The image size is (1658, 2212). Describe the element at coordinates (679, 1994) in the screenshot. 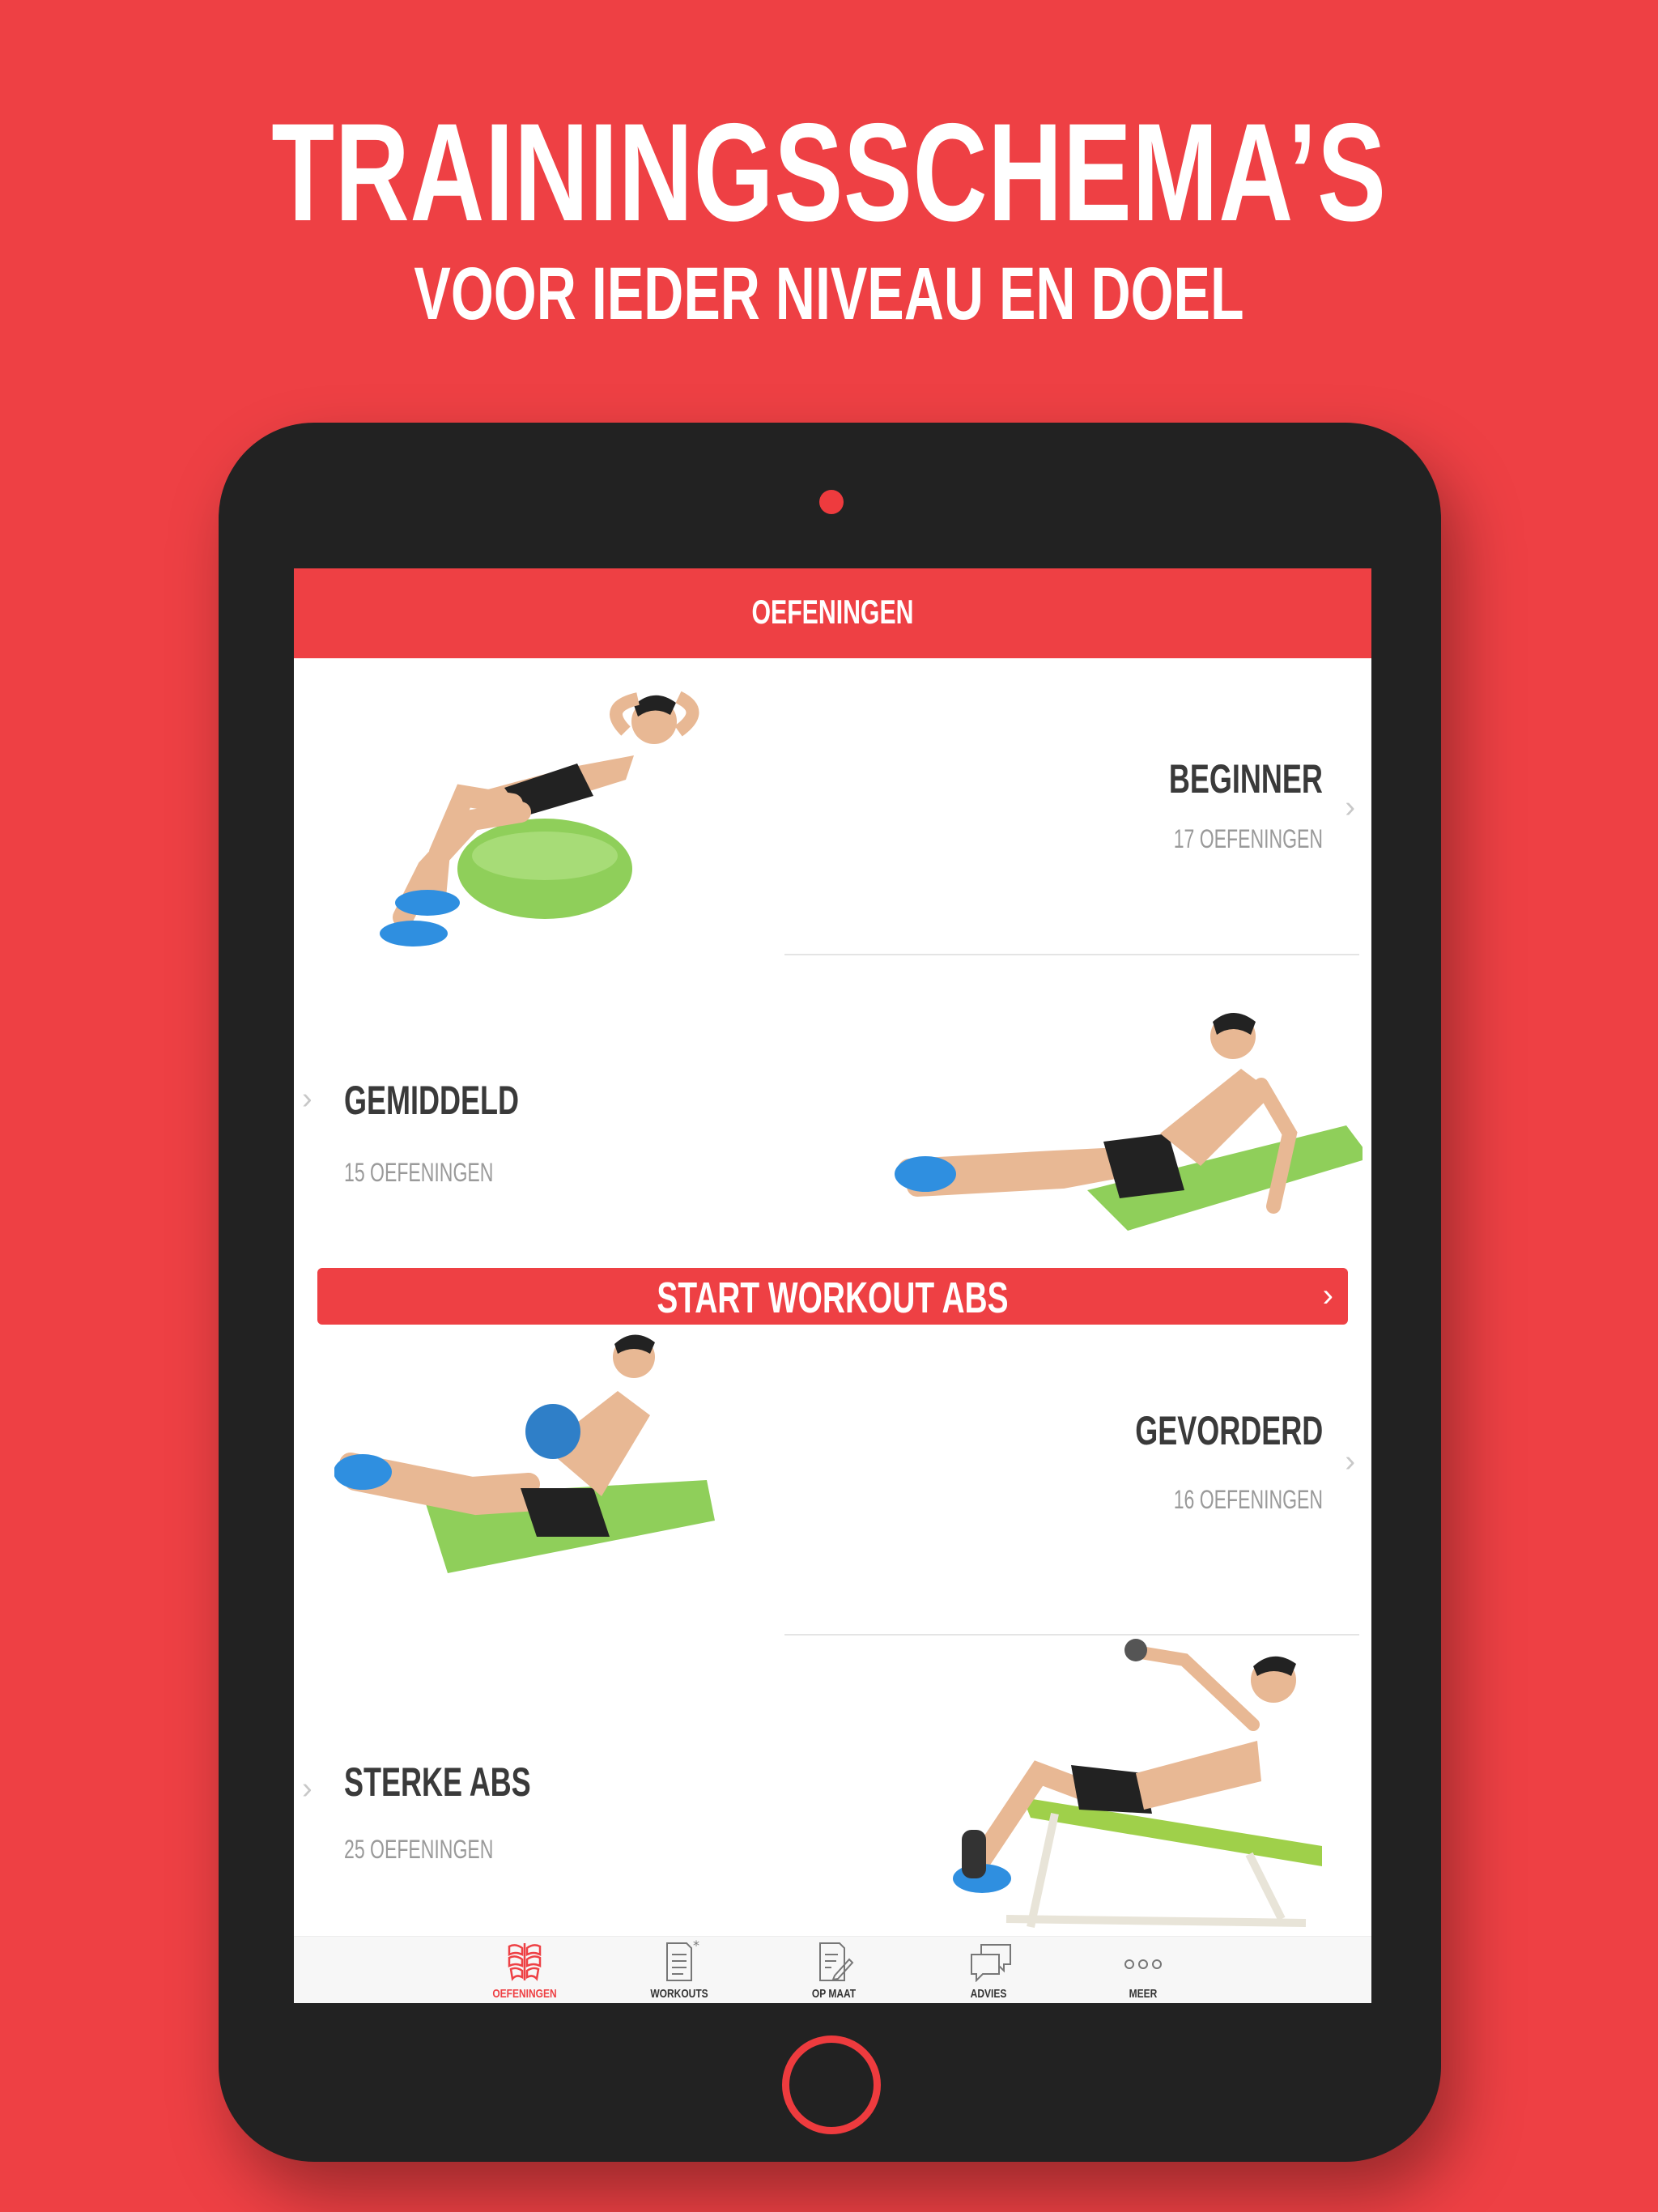

I see `tab-label: WORKOUTS` at that location.